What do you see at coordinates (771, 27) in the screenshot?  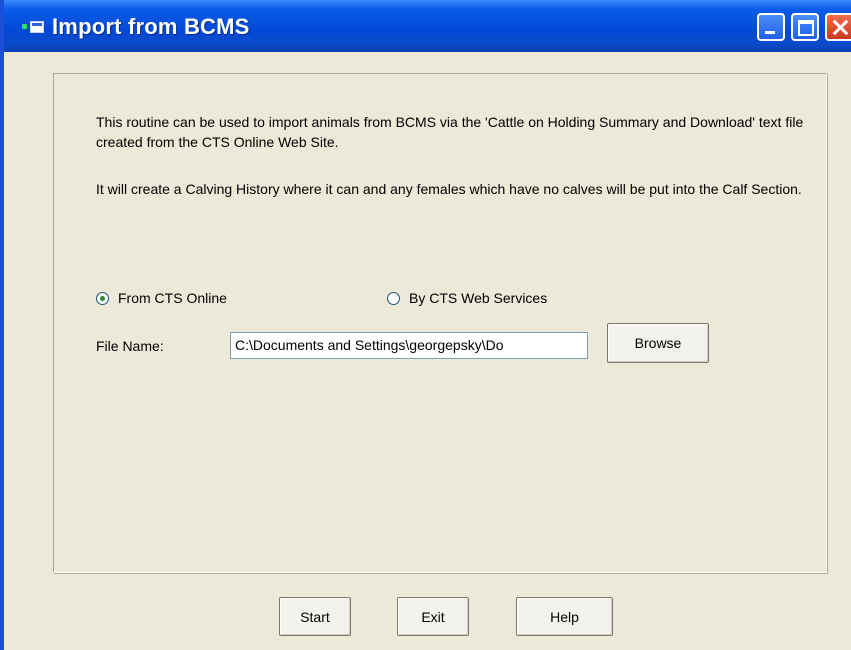 I see `minimize-button` at bounding box center [771, 27].